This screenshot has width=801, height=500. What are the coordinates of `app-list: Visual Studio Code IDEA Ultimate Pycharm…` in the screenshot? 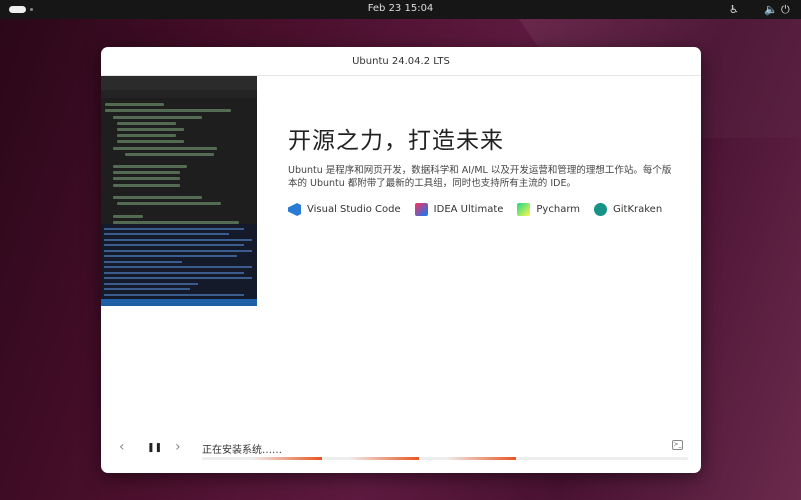 It's located at (482, 209).